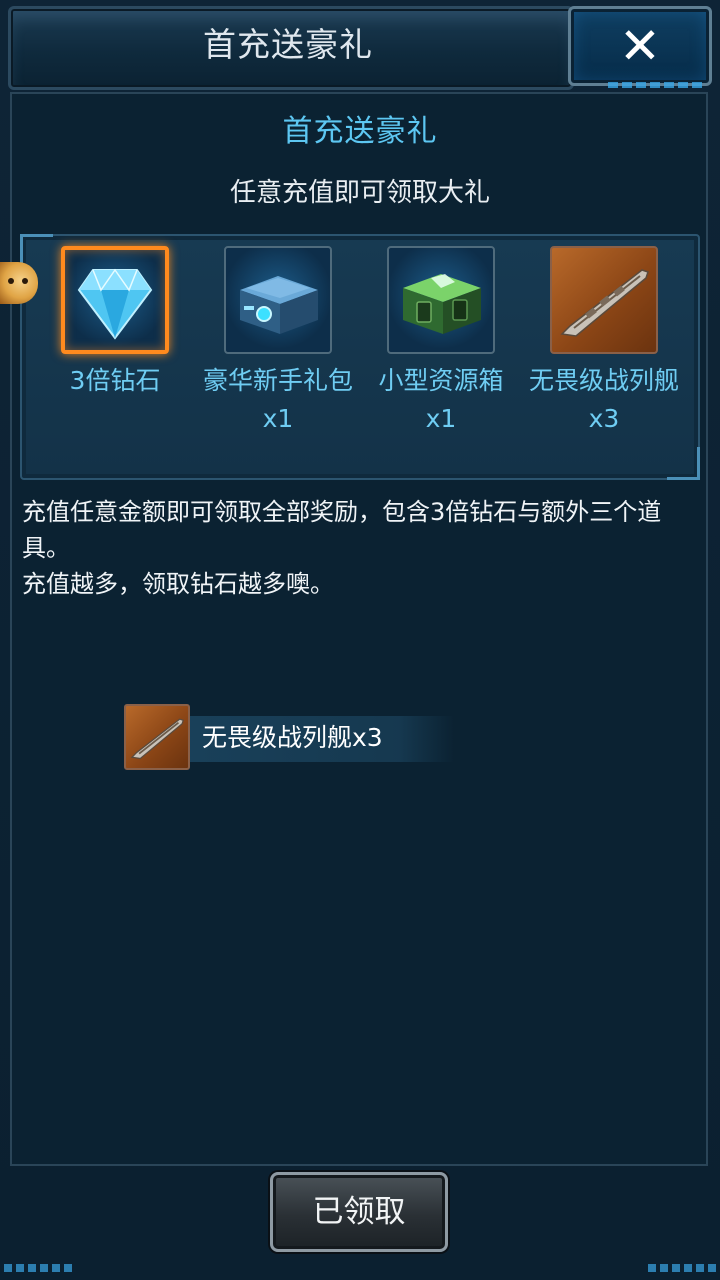 This screenshot has width=720, height=1280. What do you see at coordinates (278, 399) in the screenshot?
I see `reward-label: 豪华新手礼包 x1` at bounding box center [278, 399].